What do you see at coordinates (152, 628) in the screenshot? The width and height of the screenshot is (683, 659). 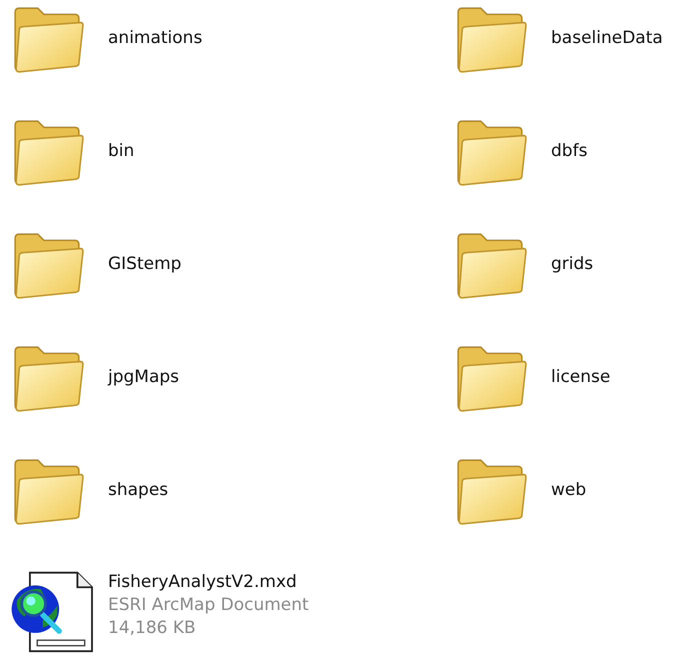 I see `file-size: 14,186 KB` at bounding box center [152, 628].